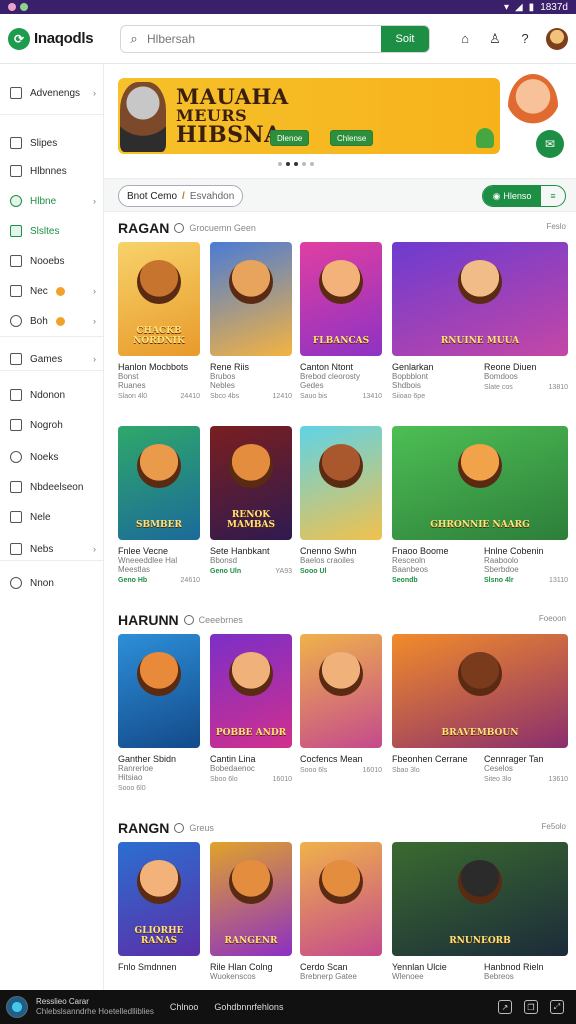  What do you see at coordinates (222, 385) in the screenshot?
I see `game-category: Nebles` at bounding box center [222, 385].